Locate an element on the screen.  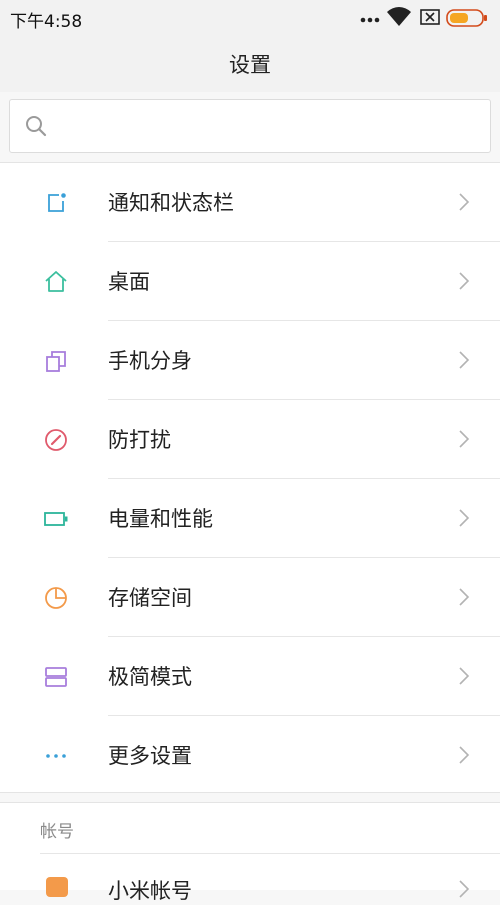
settings-item-second-space: 手机分身 is located at coordinates (250, 360).